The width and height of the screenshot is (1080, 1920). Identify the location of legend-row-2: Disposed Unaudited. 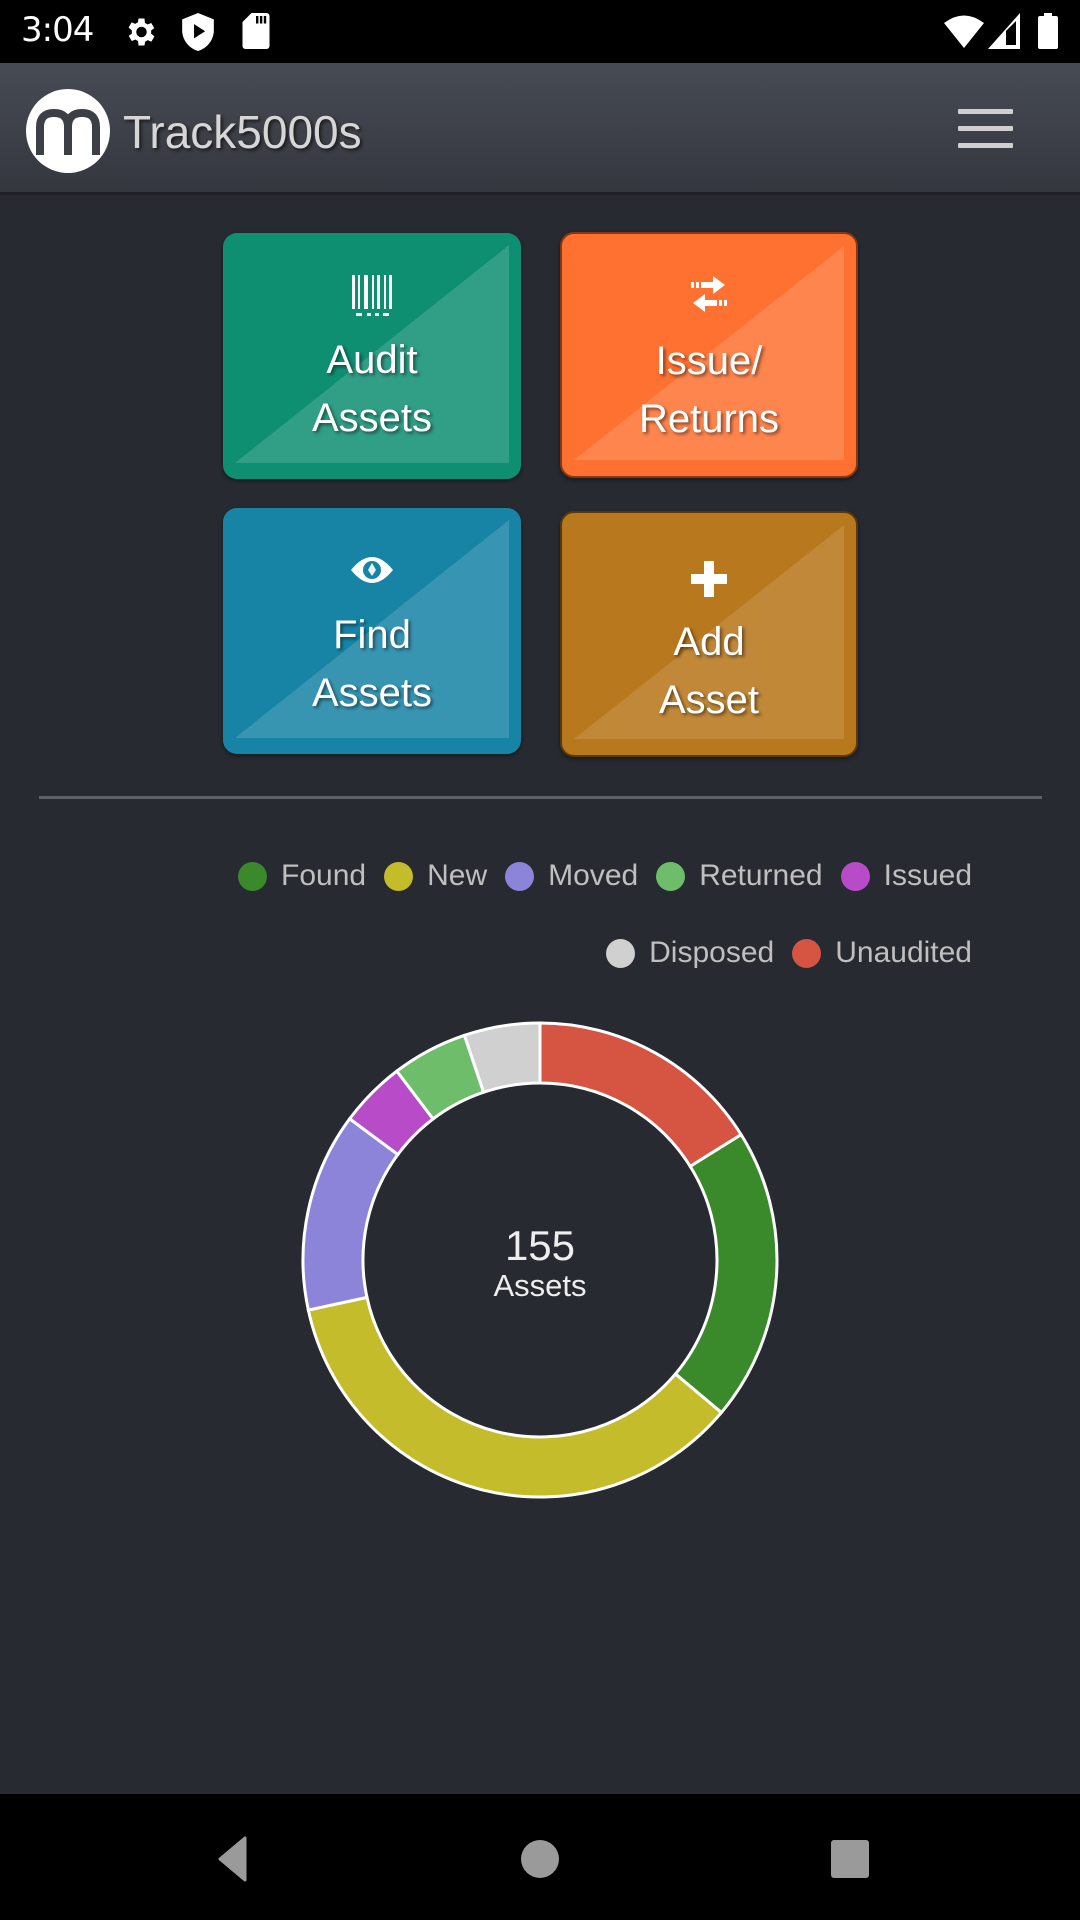
(780, 953).